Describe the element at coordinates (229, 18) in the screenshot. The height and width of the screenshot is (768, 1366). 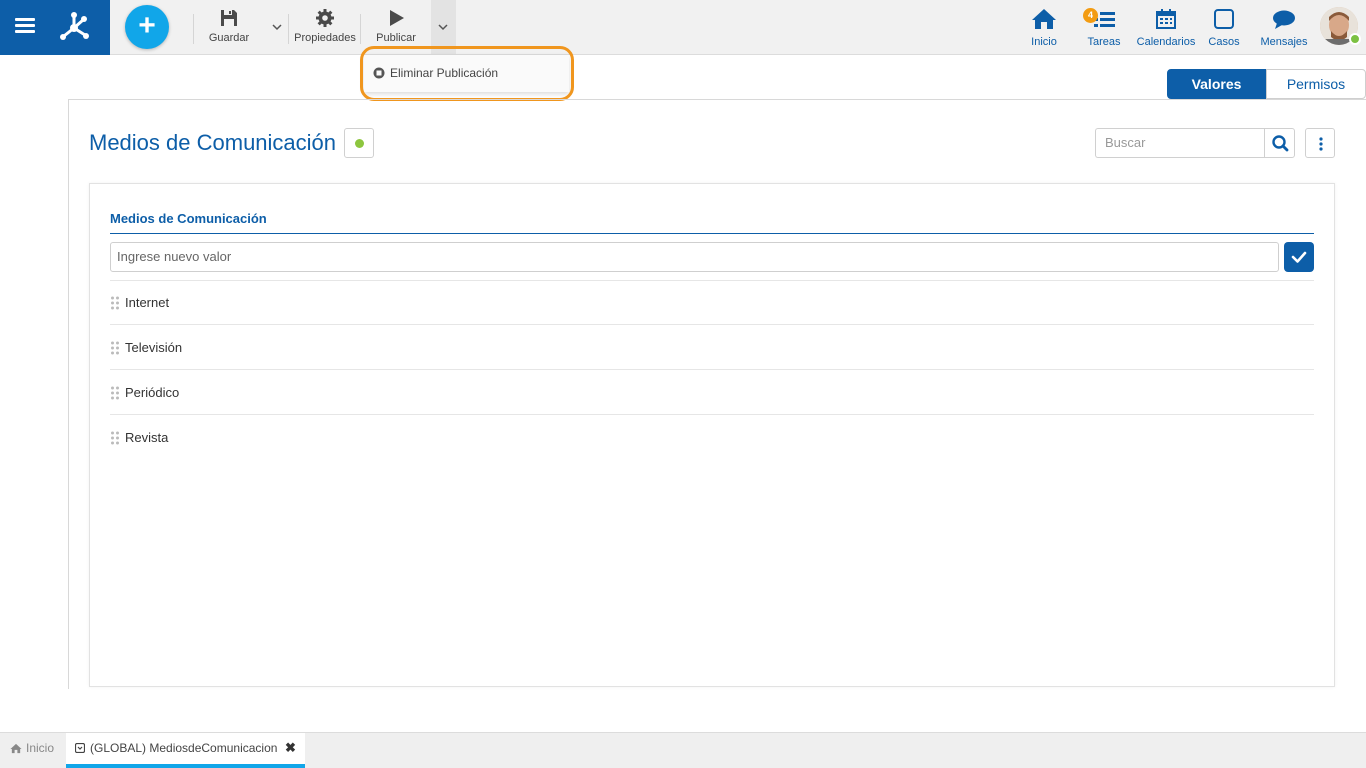
I see `floppy-disk-icon` at that location.